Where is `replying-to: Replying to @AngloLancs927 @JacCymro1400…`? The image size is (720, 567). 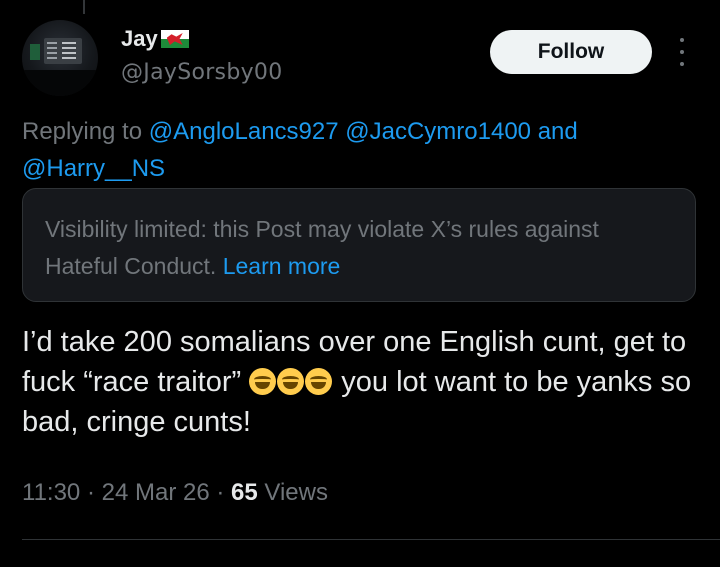
replying-to: Replying to @AngloLancs927 @JacCymro1400… is located at coordinates (357, 150).